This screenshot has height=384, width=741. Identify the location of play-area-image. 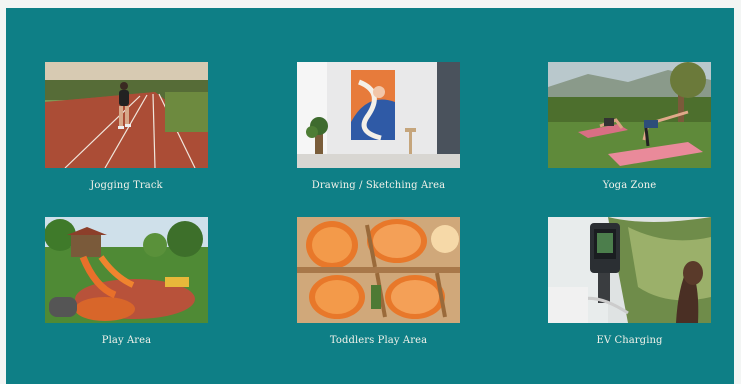
(126, 270).